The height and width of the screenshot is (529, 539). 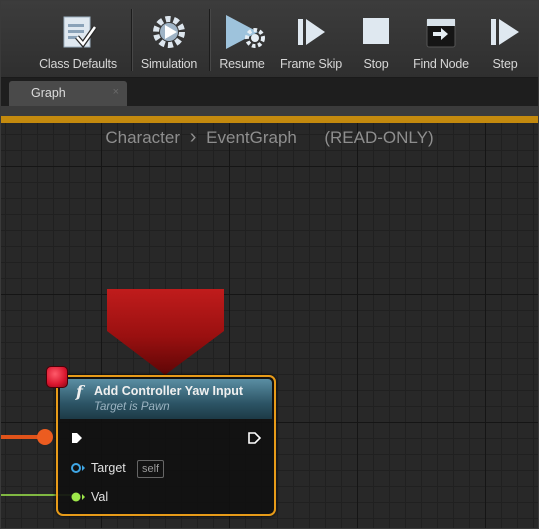 I want to click on close-icon: ×, so click(x=116, y=92).